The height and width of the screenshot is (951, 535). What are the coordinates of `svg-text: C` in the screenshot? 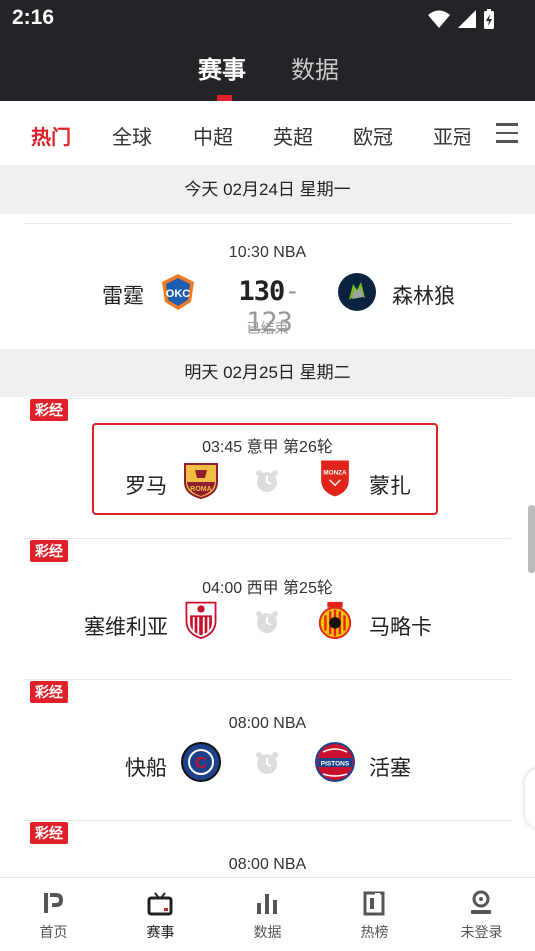 It's located at (201, 763).